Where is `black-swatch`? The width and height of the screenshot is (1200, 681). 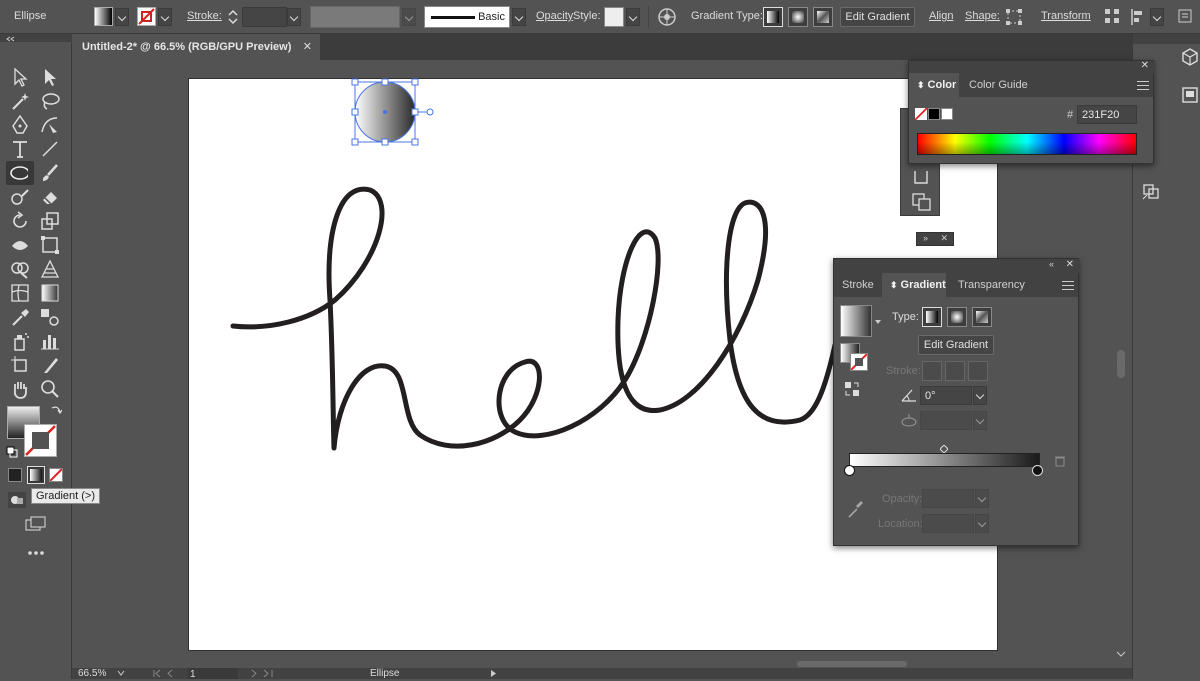
black-swatch is located at coordinates (934, 114).